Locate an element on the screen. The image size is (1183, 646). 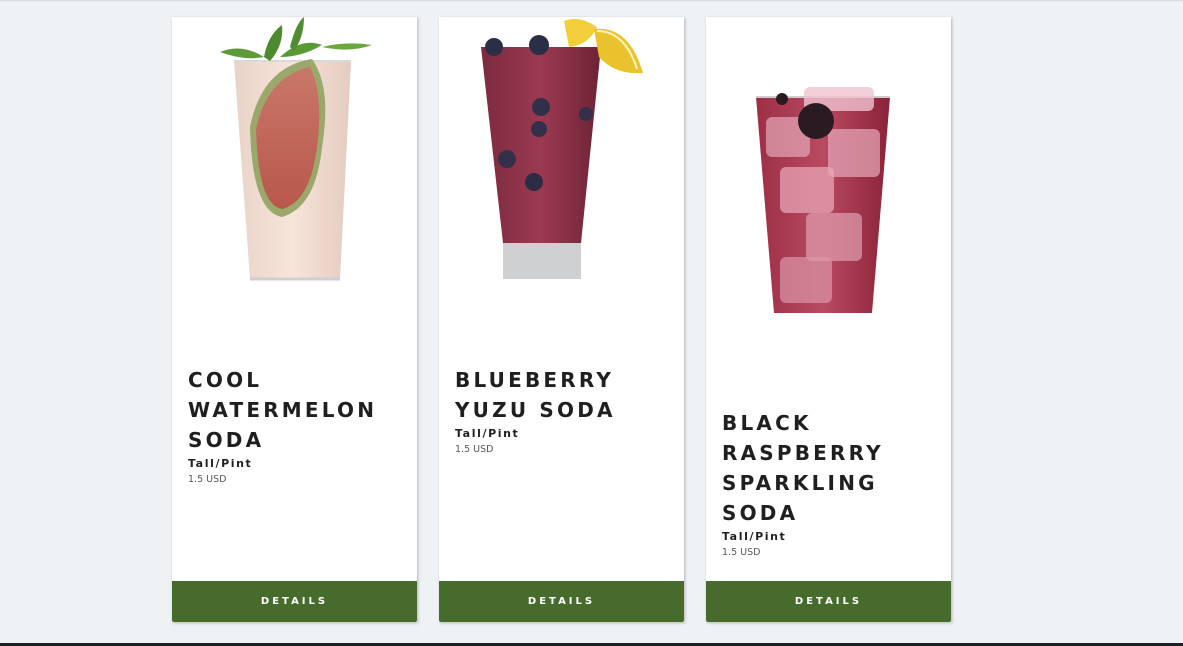
product-info: COOL WATERMELON SODA Tall/Pint 1.5 USD is located at coordinates (295, 425).